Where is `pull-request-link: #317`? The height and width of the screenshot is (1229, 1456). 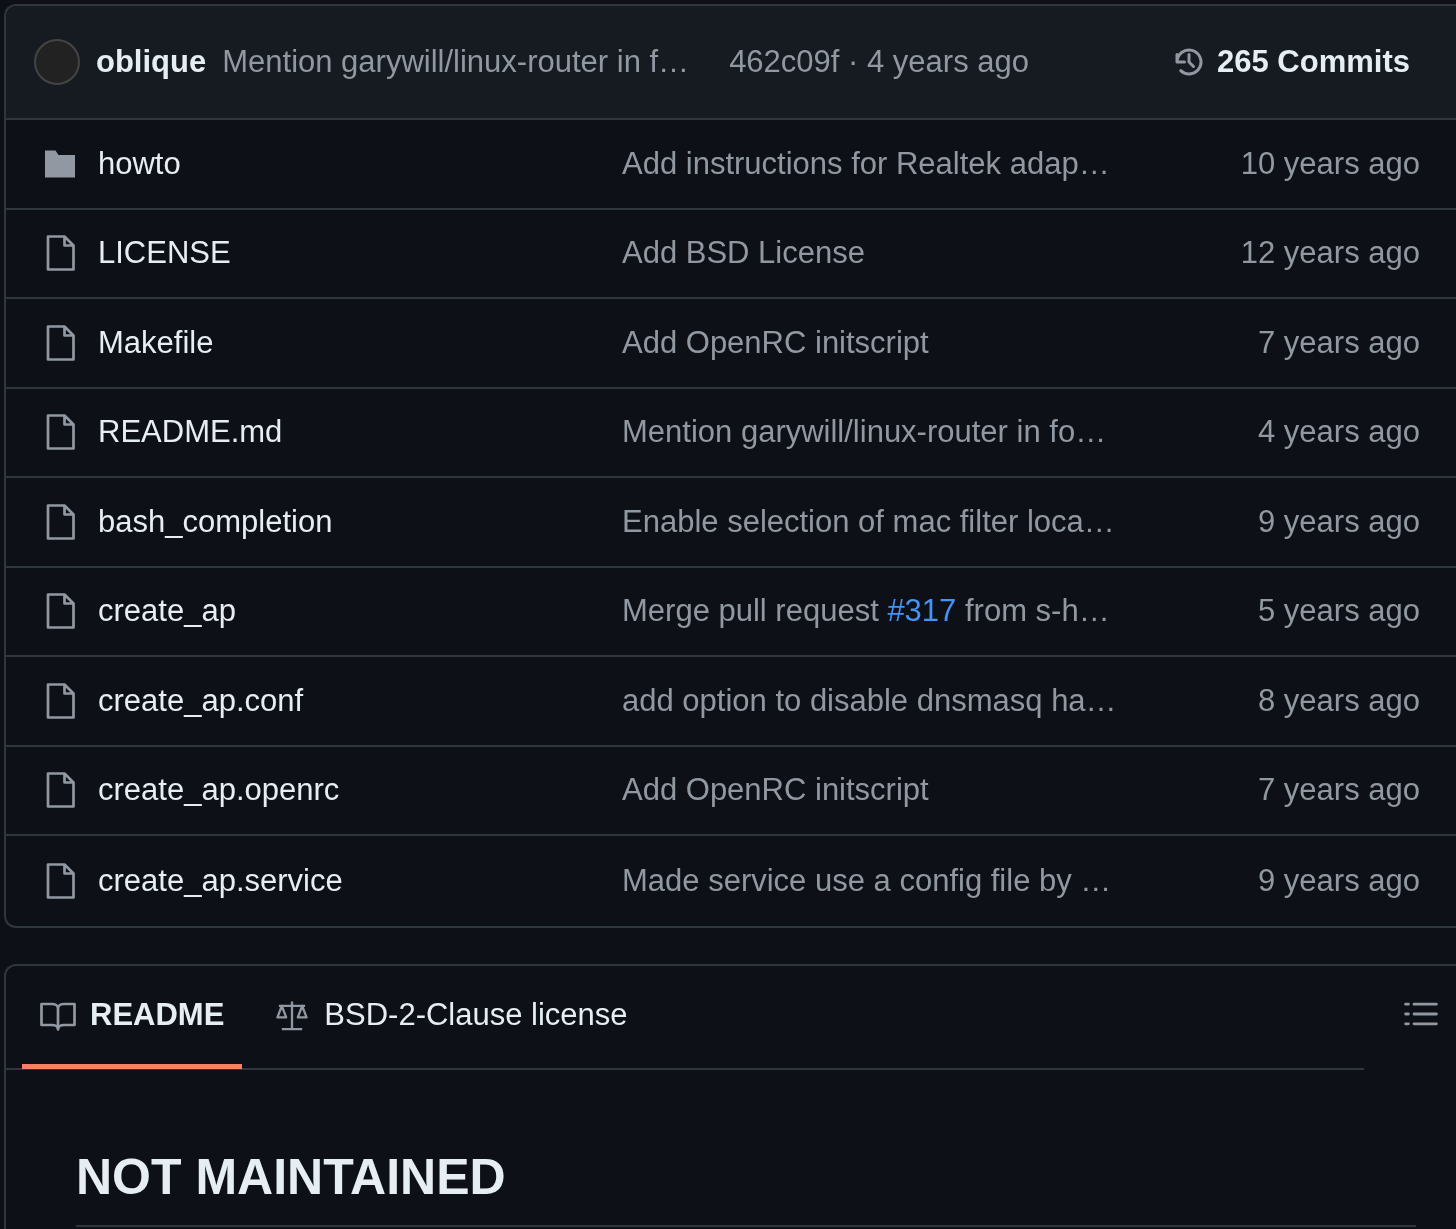 pull-request-link: #317 is located at coordinates (922, 610).